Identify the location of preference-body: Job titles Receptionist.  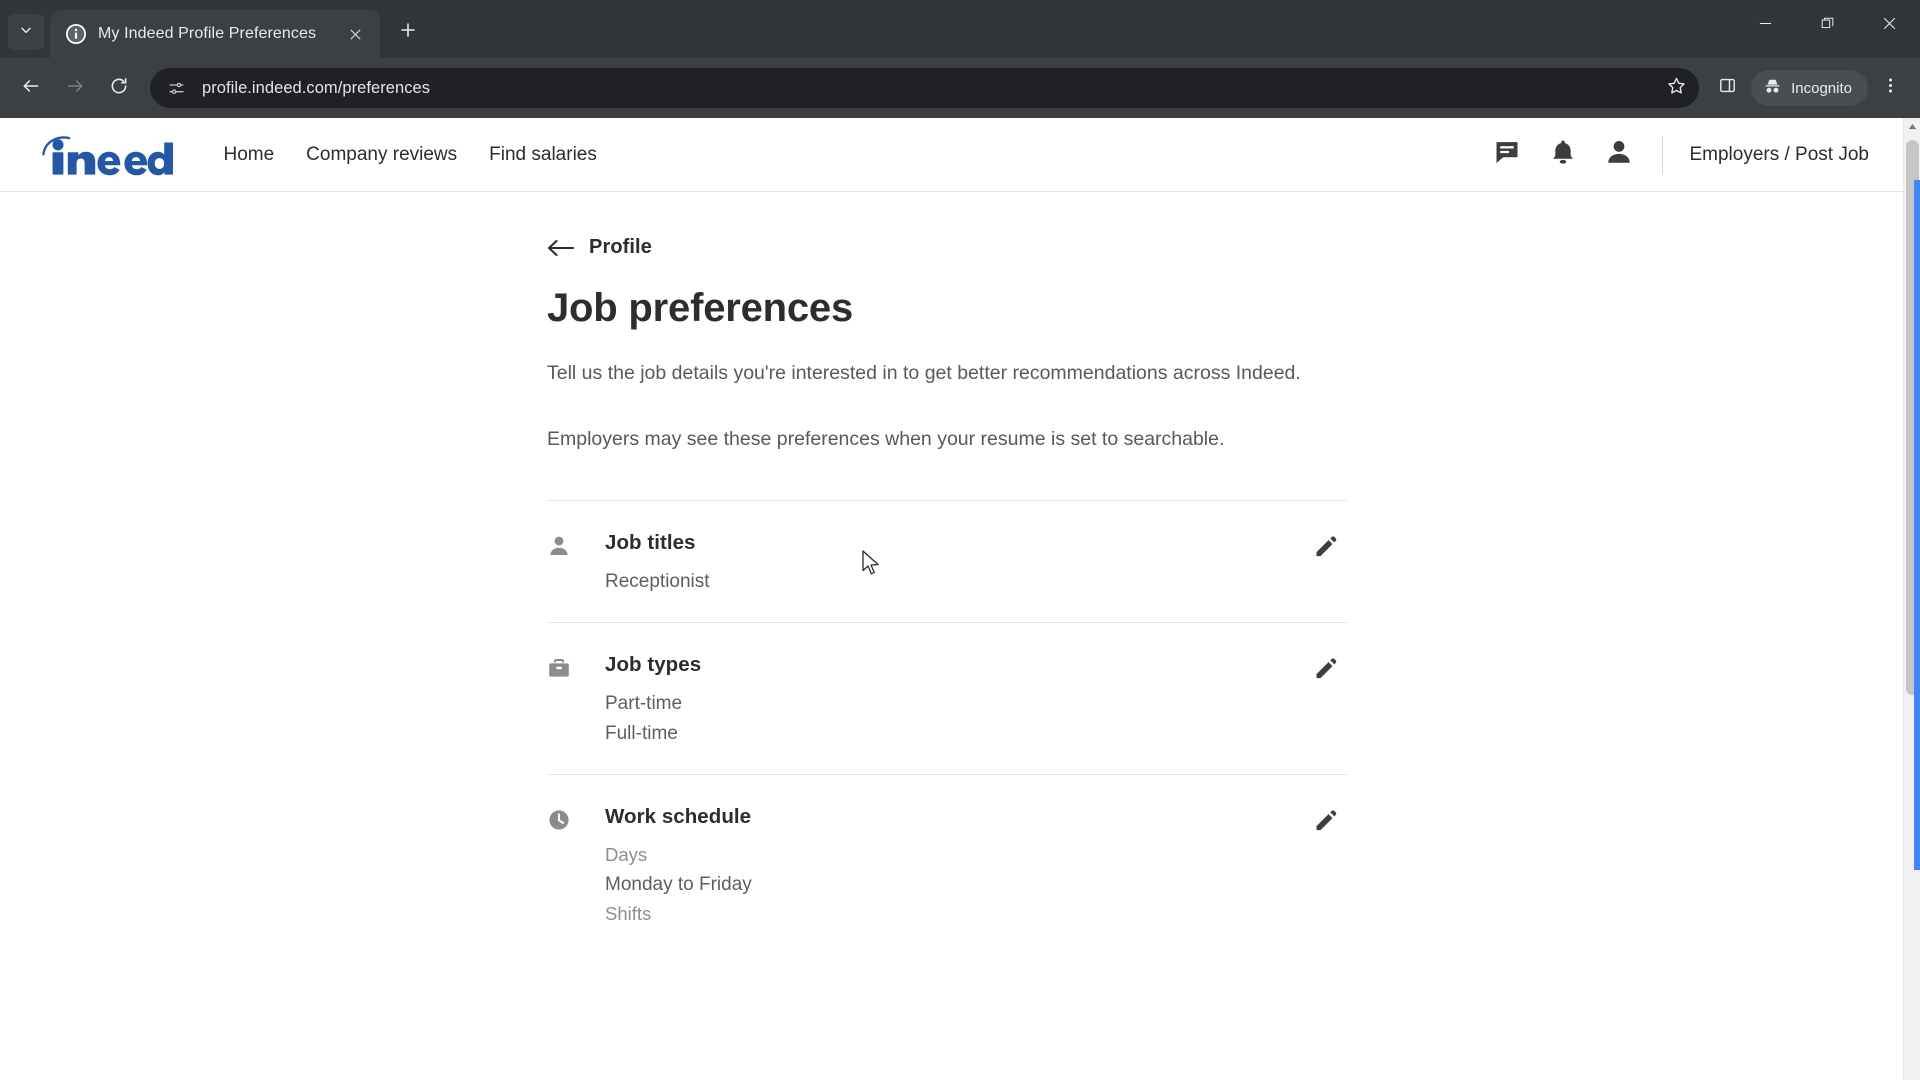
(954, 564).